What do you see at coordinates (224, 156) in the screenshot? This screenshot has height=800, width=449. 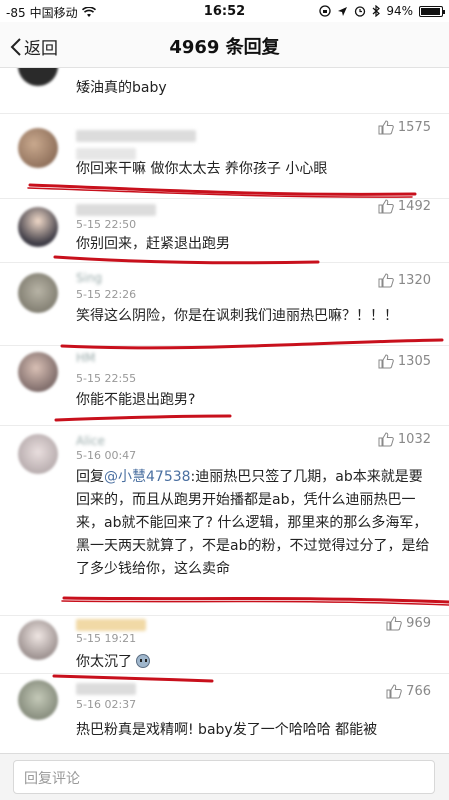 I see `comment-item: 1575 你回来干嘛 做你太太去 养你孩子 小心眼` at bounding box center [224, 156].